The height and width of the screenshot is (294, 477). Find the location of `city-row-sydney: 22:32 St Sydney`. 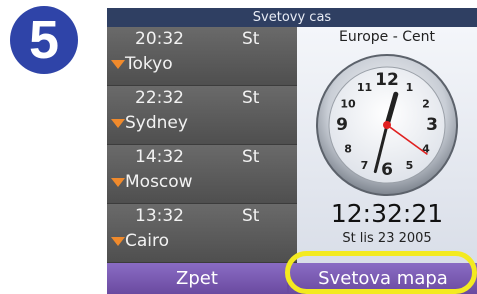

city-row-sydney: 22:32 St Sydney is located at coordinates (202, 115).